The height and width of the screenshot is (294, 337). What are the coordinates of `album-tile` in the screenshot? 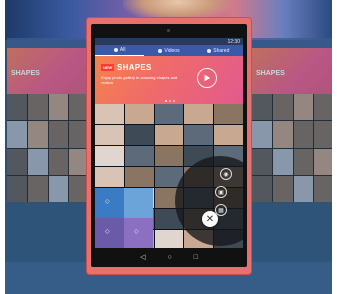 It's located at (138, 203).